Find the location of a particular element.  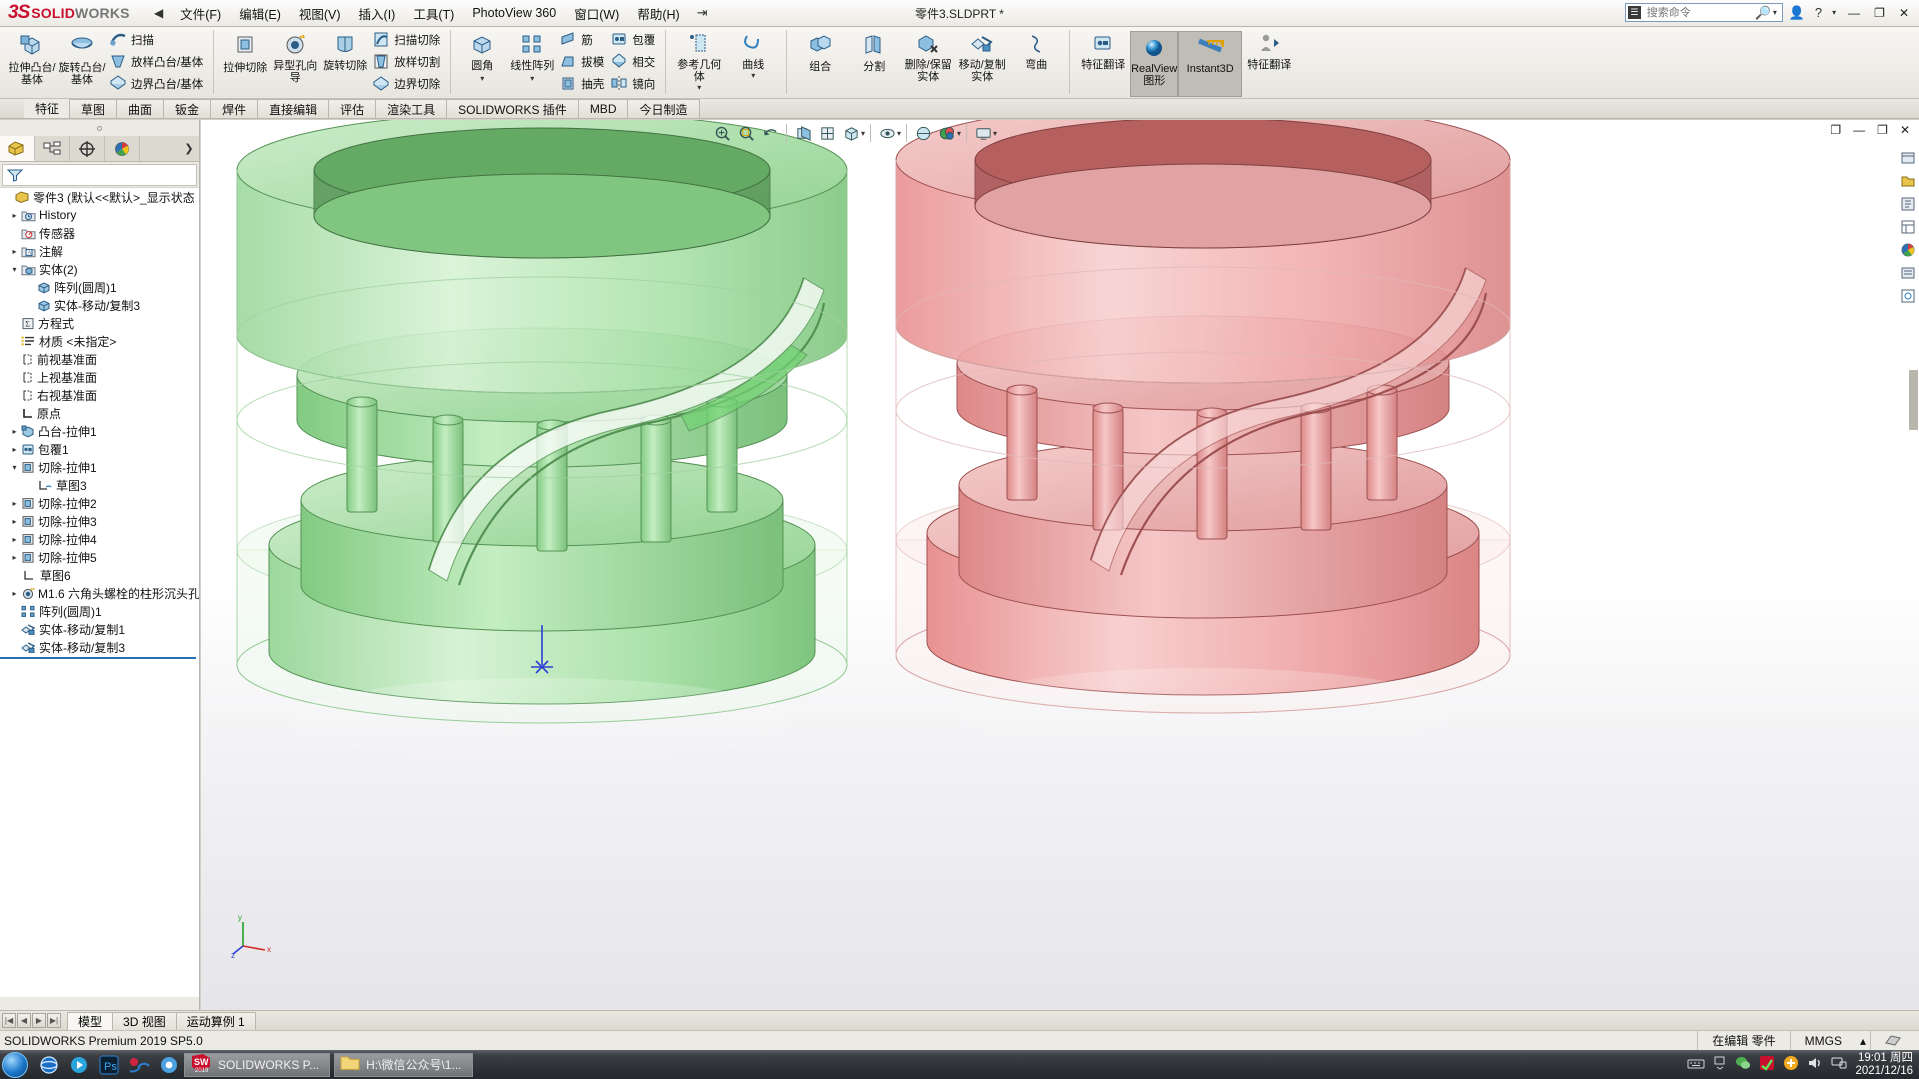

chrome-icon is located at coordinates (169, 1065).